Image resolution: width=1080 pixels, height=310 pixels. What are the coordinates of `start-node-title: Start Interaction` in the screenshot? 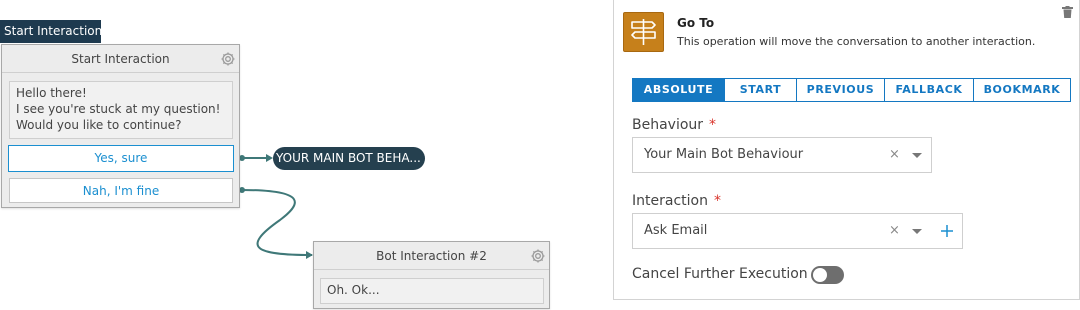 It's located at (120, 59).